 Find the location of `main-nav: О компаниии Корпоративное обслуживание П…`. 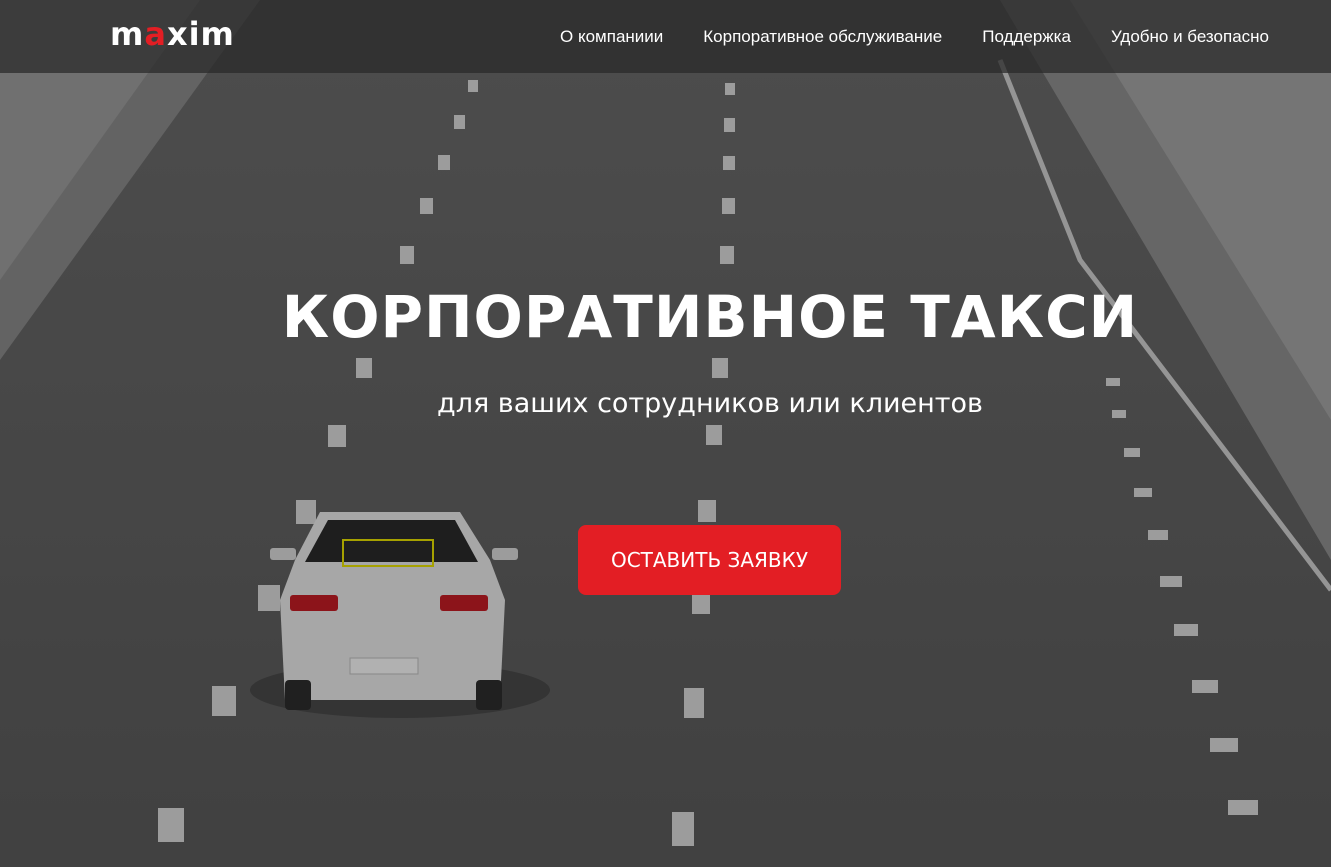

main-nav: О компаниии Корпоративное обслуживание П… is located at coordinates (914, 36).